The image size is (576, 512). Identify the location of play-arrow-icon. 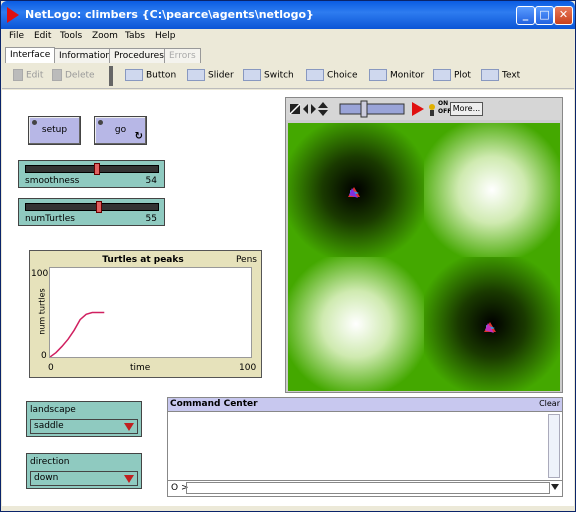
(418, 109).